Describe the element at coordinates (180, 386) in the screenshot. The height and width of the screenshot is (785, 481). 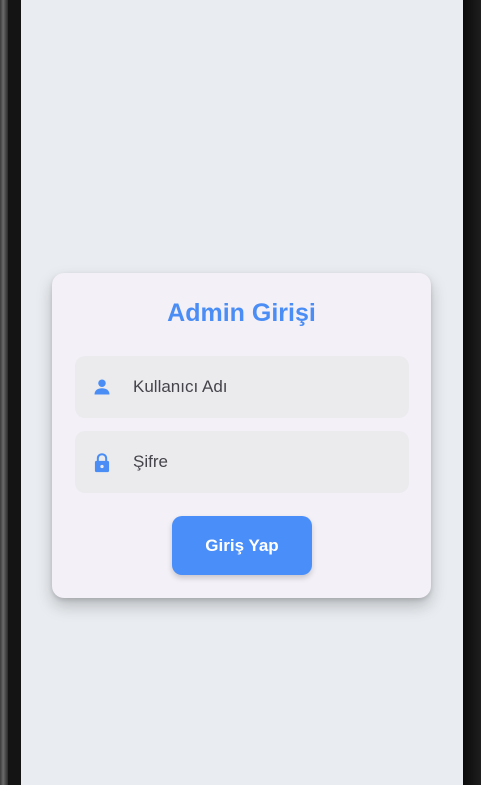
I see `username-placeholder: Kullanıcı Adı` at that location.